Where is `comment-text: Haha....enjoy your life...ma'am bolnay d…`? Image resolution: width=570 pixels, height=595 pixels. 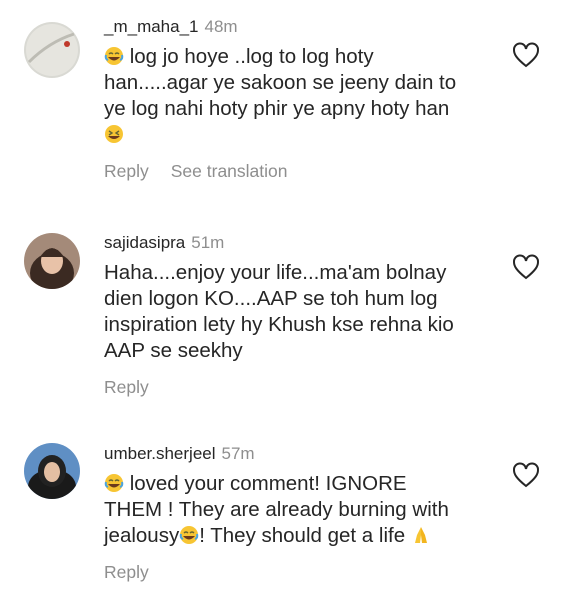
comment-text: Haha....enjoy your life...ma'am bolnay d… is located at coordinates (301, 312).